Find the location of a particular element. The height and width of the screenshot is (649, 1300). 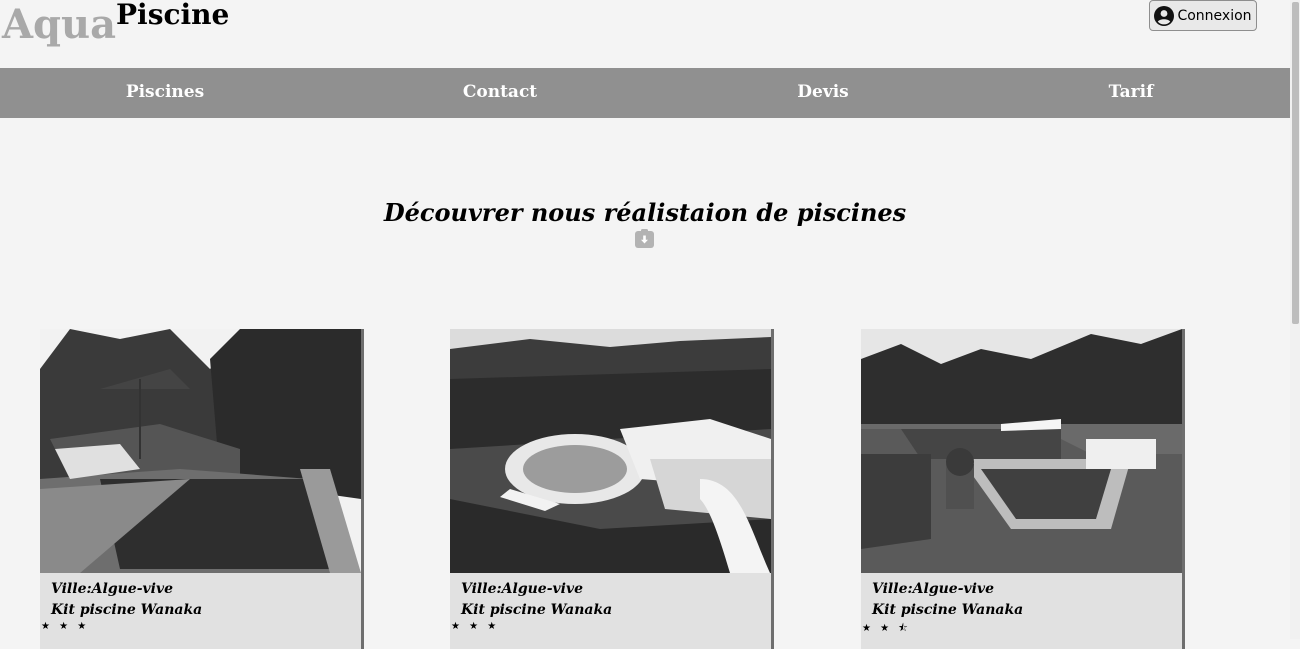

nav-item-piscines: Piscines is located at coordinates (165, 93).